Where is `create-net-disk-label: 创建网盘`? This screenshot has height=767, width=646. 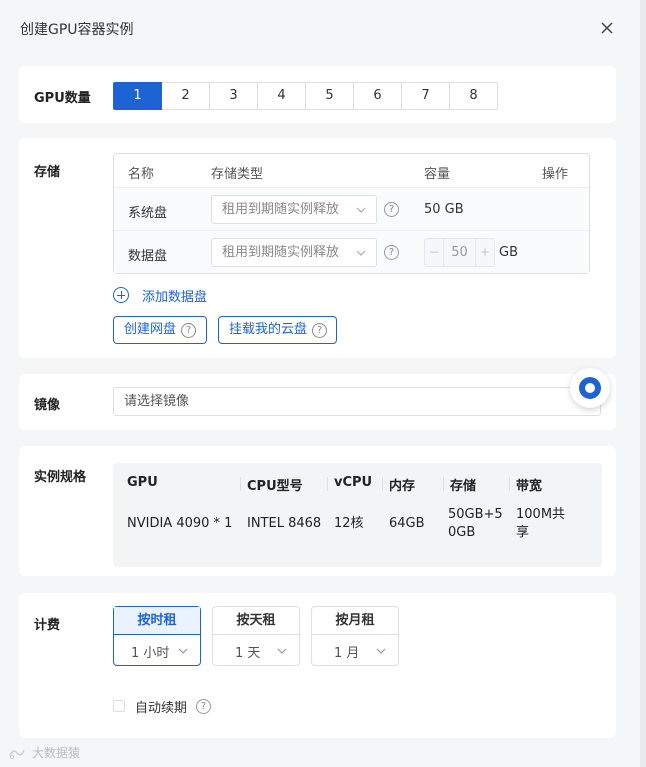 create-net-disk-label: 创建网盘 is located at coordinates (150, 329).